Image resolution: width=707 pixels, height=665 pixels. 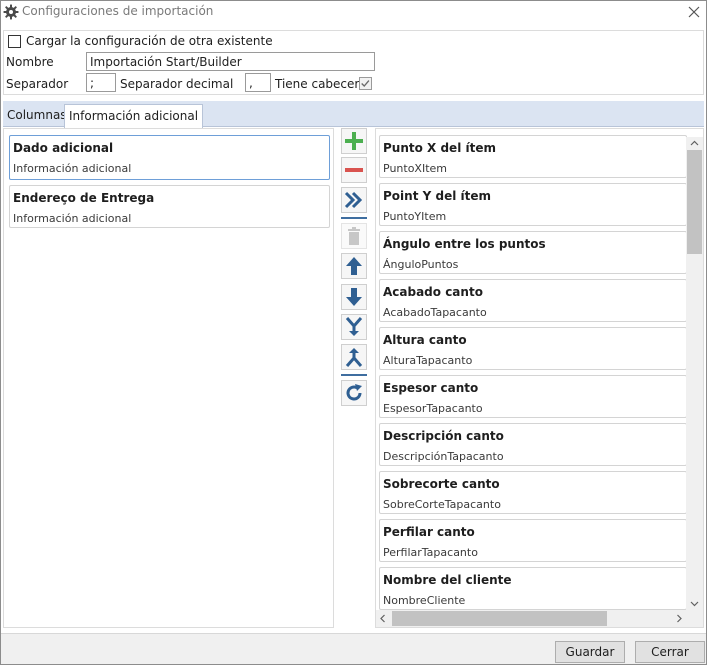 What do you see at coordinates (533, 588) in the screenshot?
I see `list-item: Nombre del cliente NombreCliente` at bounding box center [533, 588].